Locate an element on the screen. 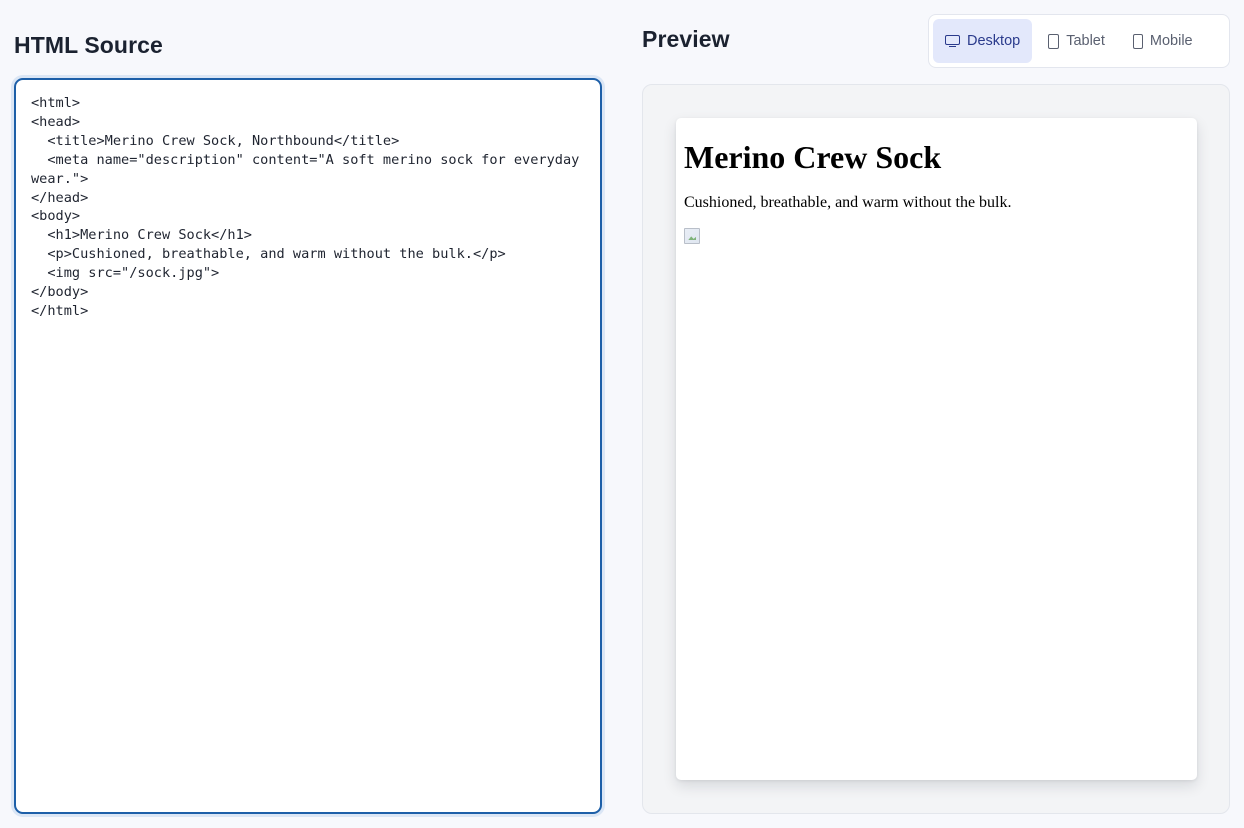  preview-panel-title: Preview is located at coordinates (686, 39).